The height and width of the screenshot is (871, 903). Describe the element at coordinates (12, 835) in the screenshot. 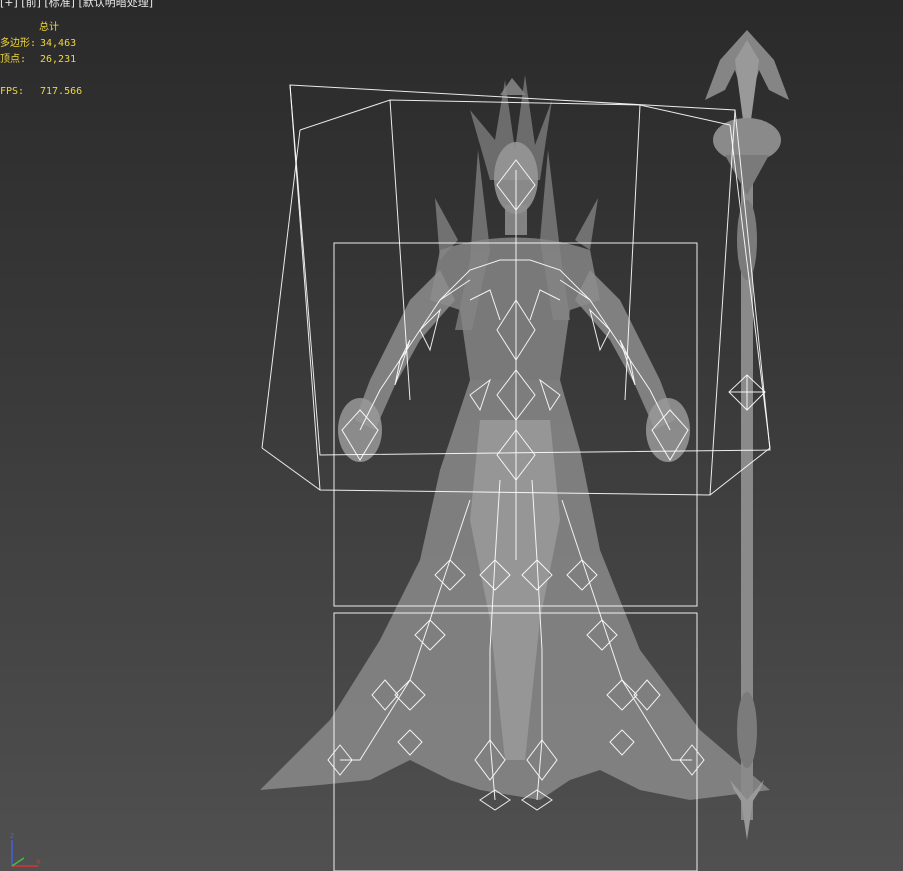

I see `z-axis-label: z` at that location.